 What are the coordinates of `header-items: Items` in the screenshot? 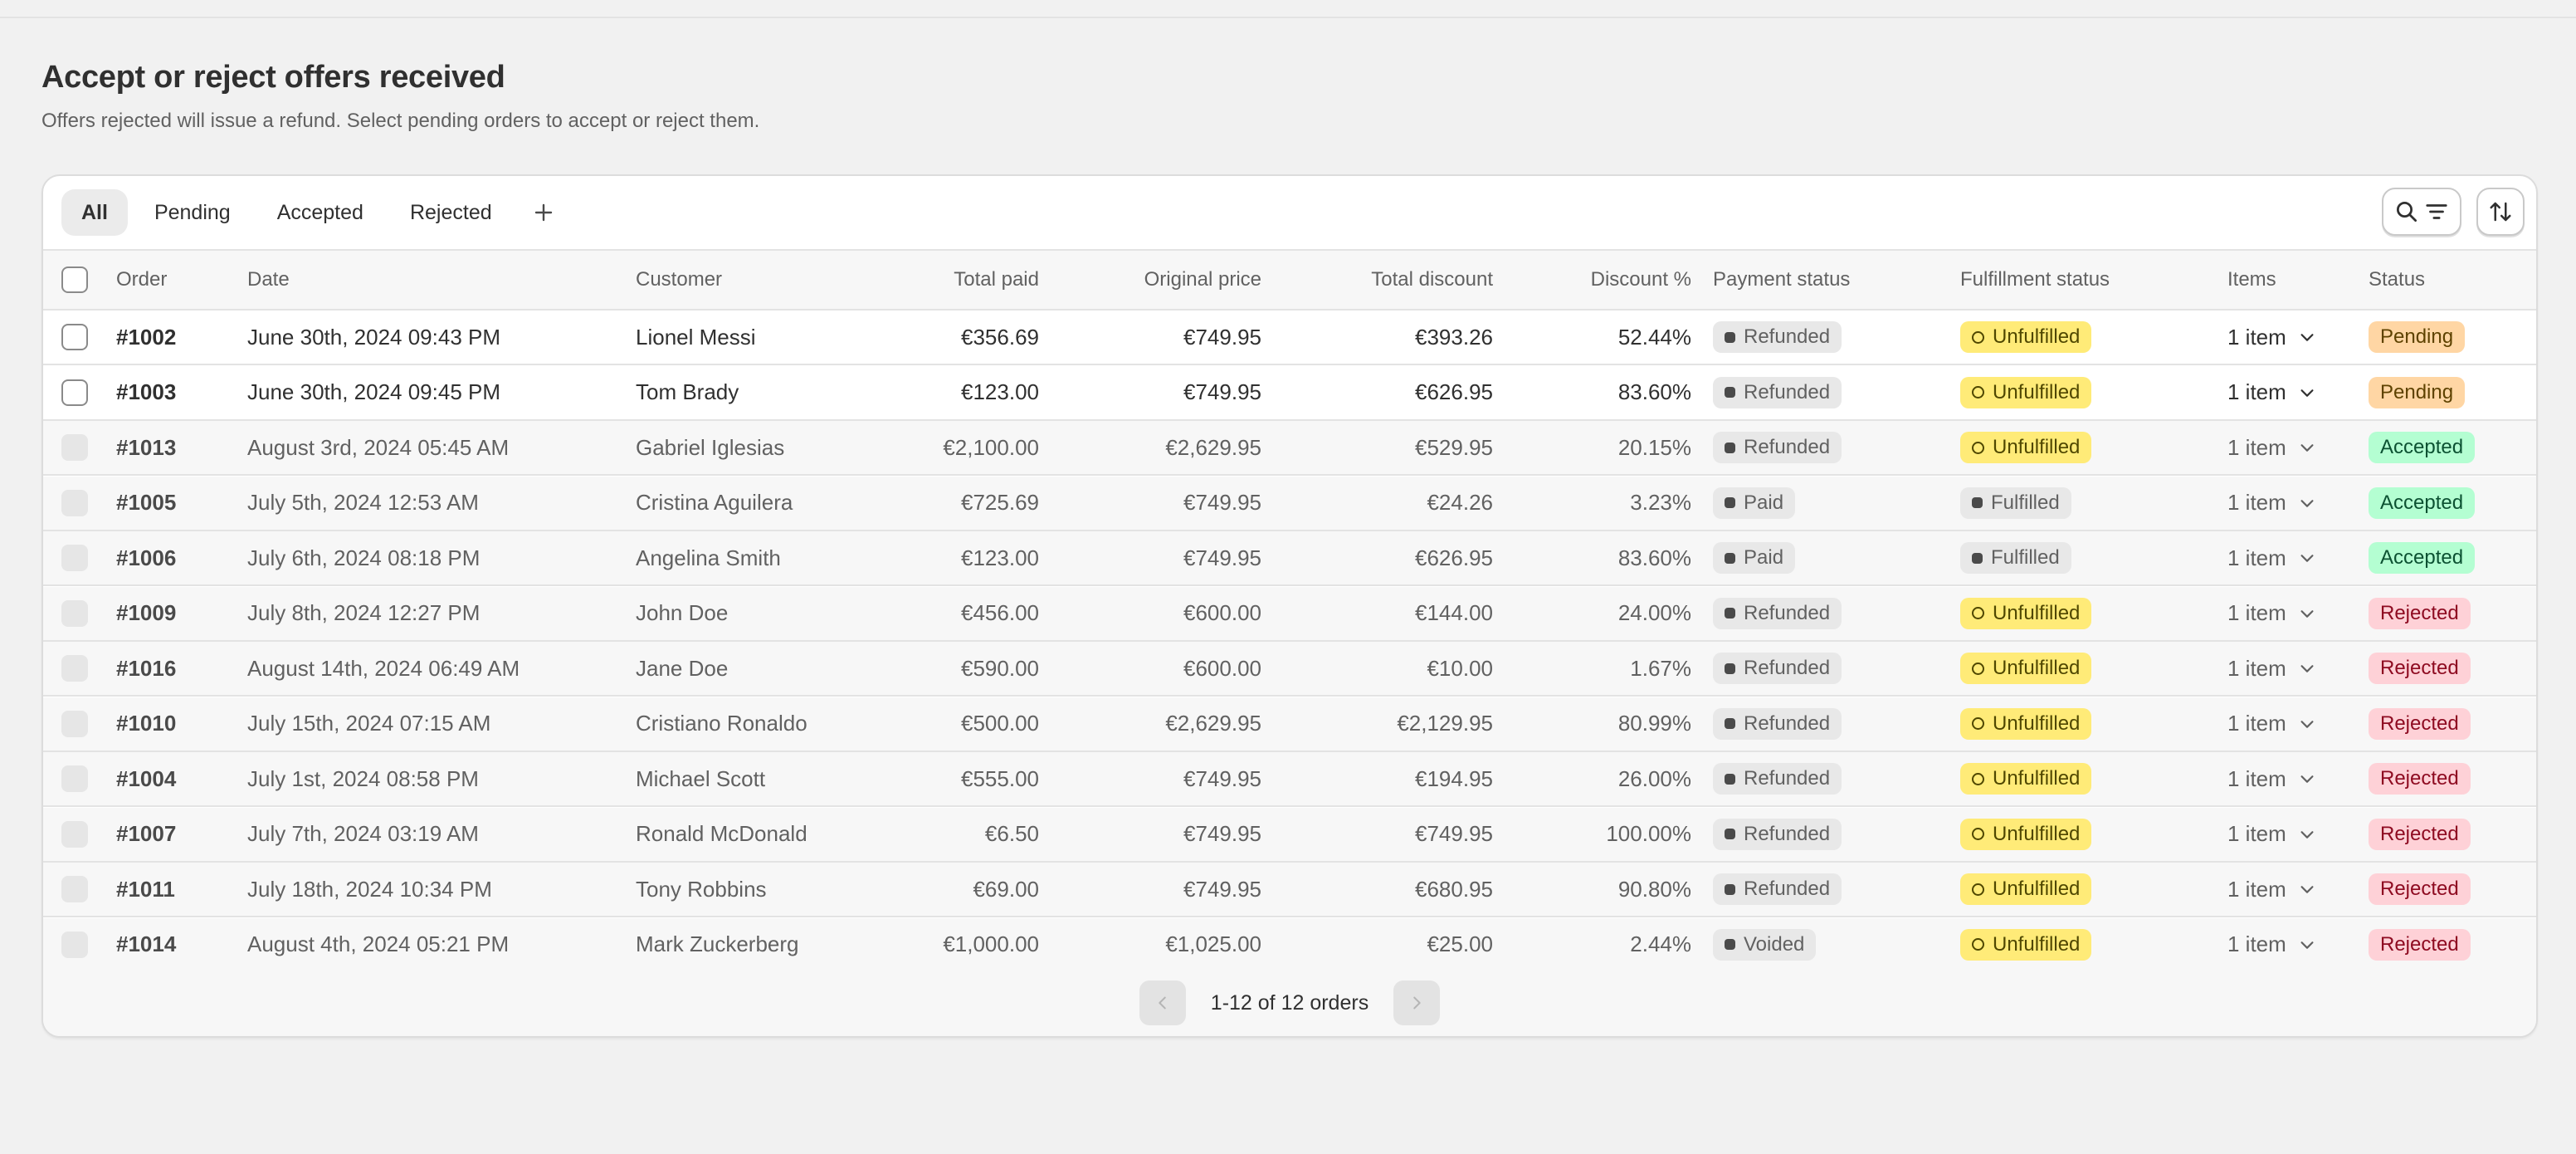 It's located at (2251, 280).